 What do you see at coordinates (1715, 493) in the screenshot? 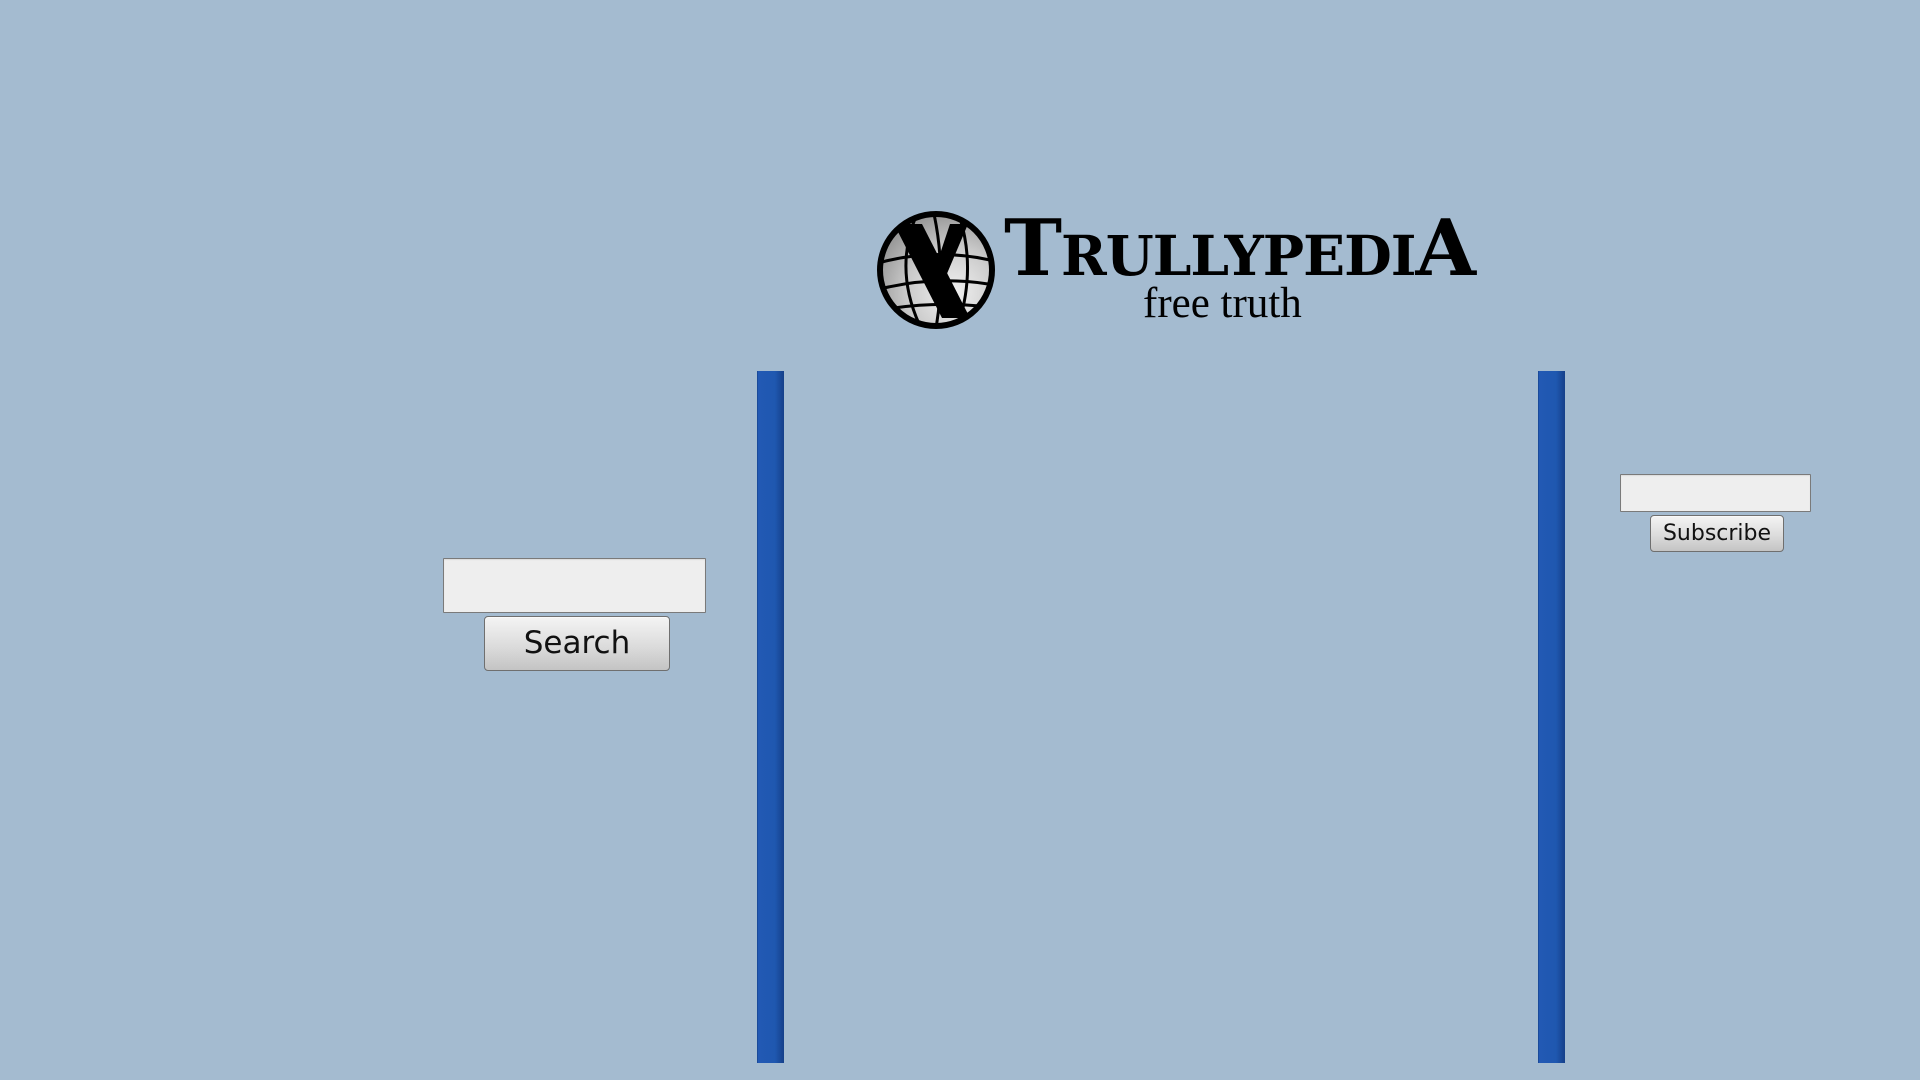
I see `subscribe-email-input` at bounding box center [1715, 493].